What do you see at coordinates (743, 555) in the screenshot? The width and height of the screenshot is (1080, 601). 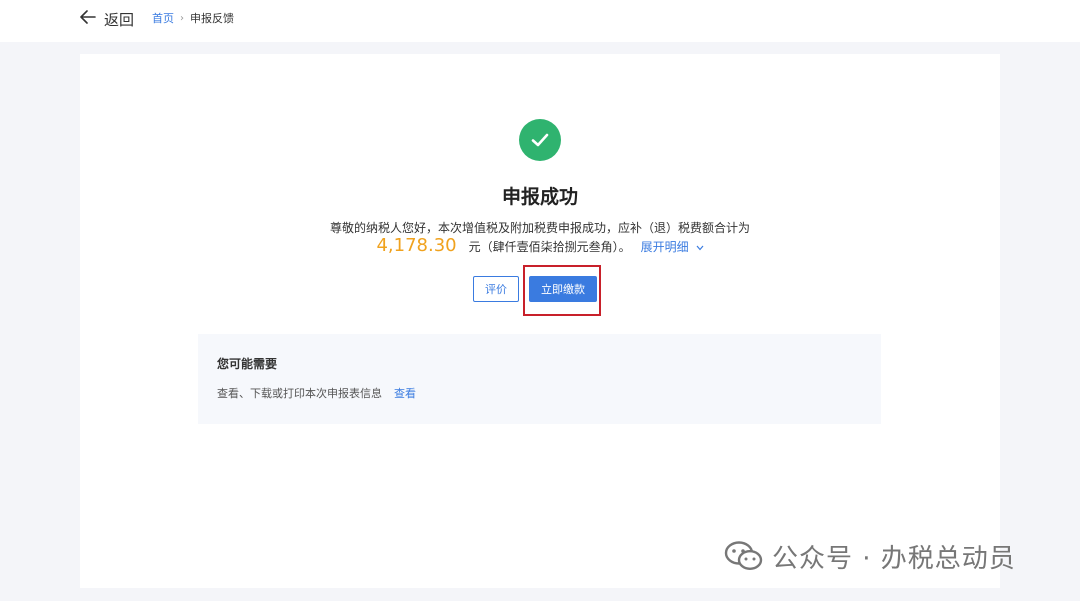 I see `wechat-icon` at bounding box center [743, 555].